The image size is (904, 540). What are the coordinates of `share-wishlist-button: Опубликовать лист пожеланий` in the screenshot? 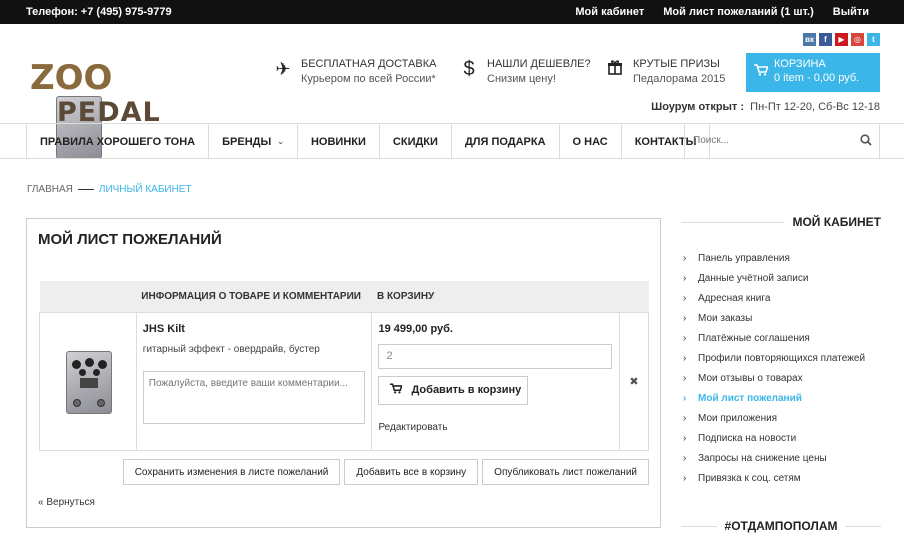 It's located at (565, 472).